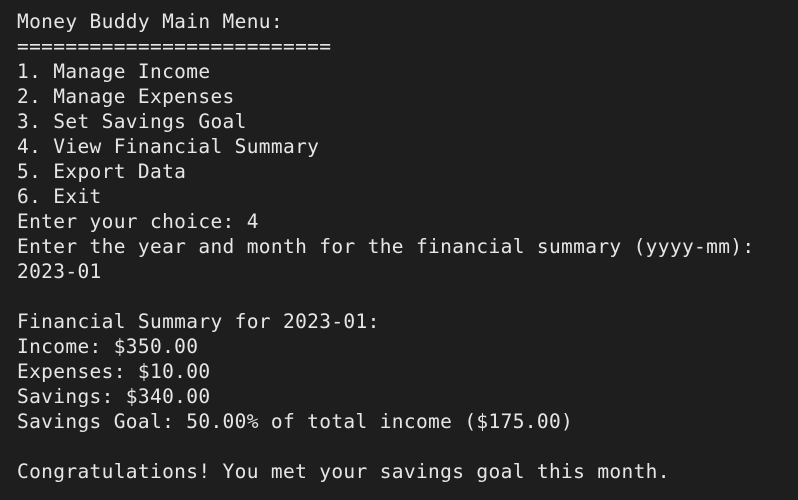 The height and width of the screenshot is (500, 798). I want to click on menu-option-export-data: 5. Export Data, so click(102, 171).